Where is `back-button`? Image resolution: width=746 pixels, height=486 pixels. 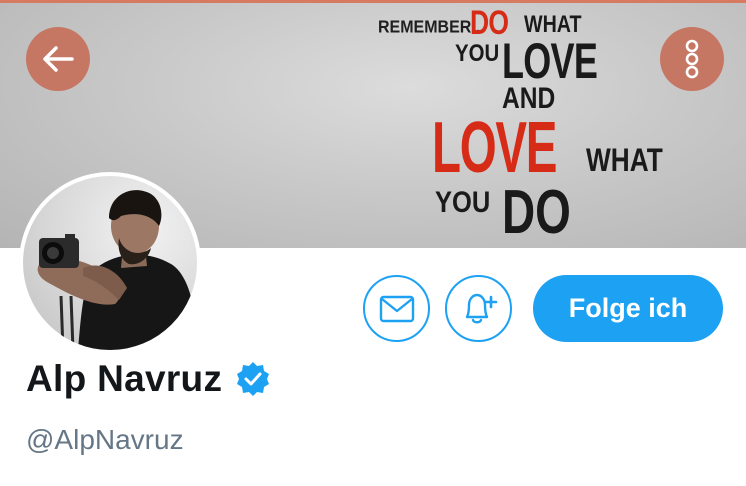
back-button is located at coordinates (58, 59).